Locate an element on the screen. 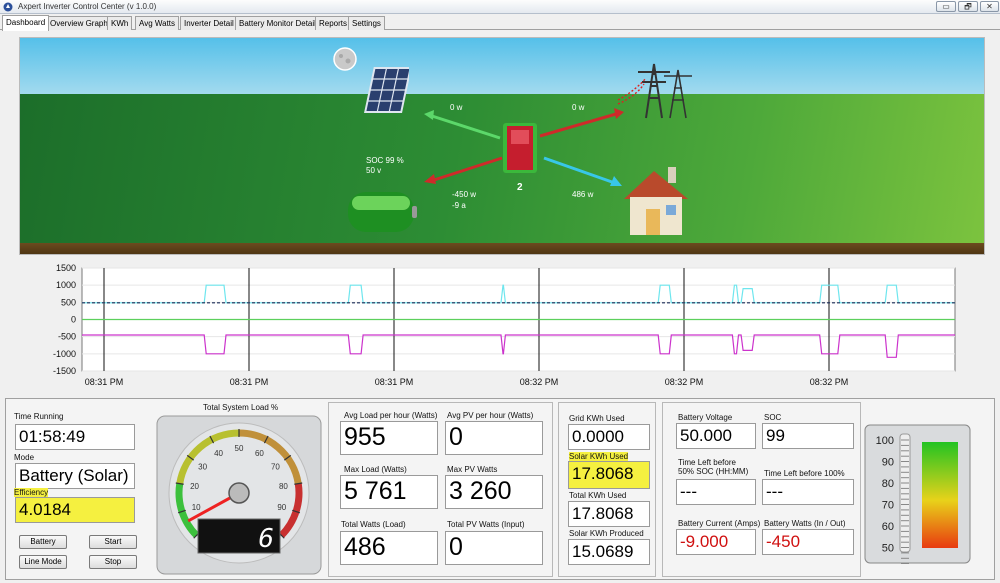 This screenshot has height=583, width=1000. tab-overview-graph: Overview Graph is located at coordinates (79, 23).